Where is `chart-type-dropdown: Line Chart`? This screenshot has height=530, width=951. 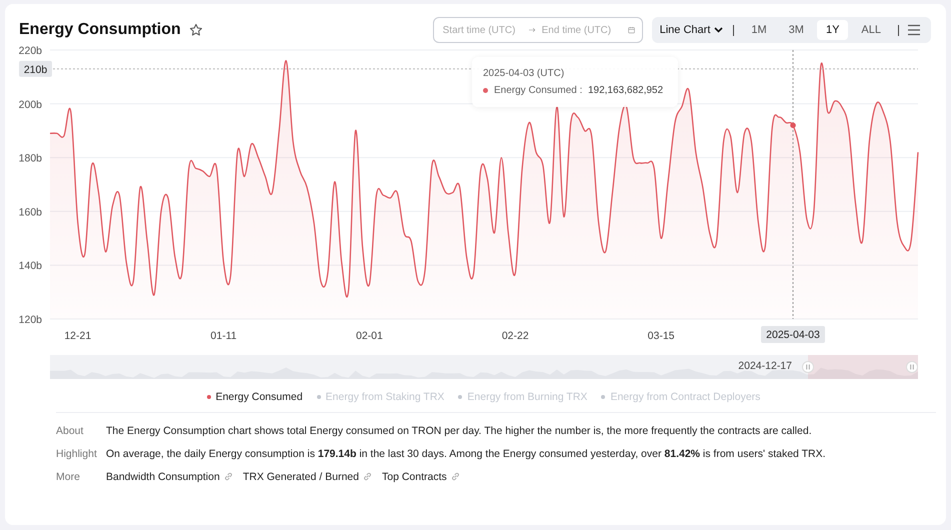 chart-type-dropdown: Line Chart is located at coordinates (692, 30).